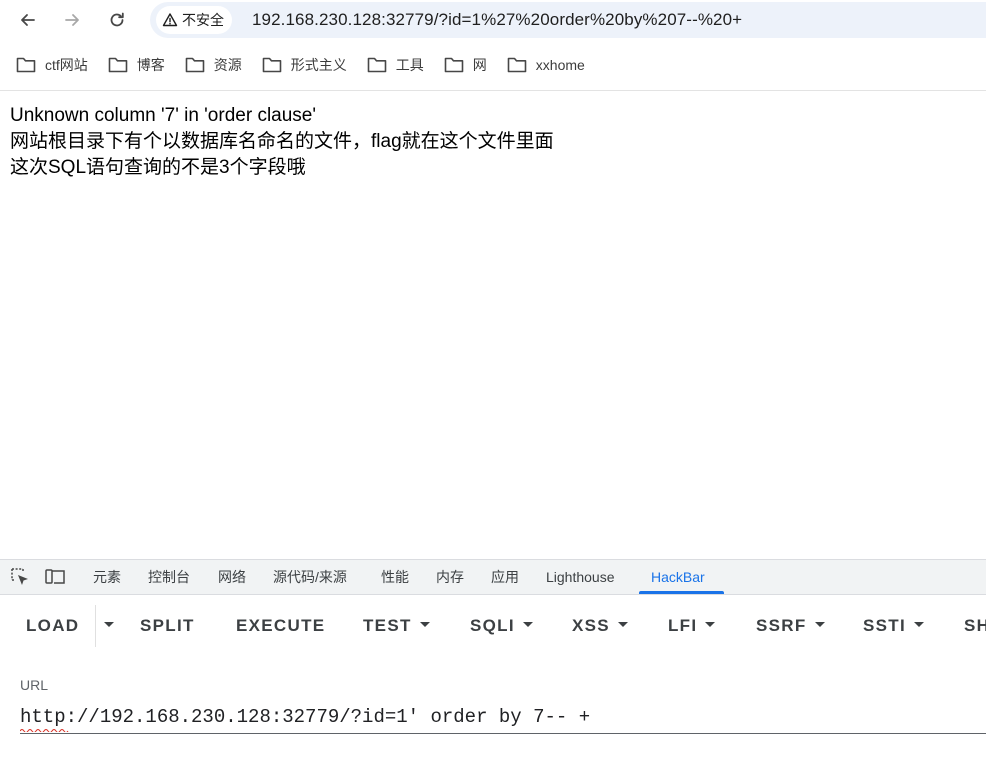 The image size is (986, 769). Describe the element at coordinates (505, 577) in the screenshot. I see `tab-application: 应用` at that location.